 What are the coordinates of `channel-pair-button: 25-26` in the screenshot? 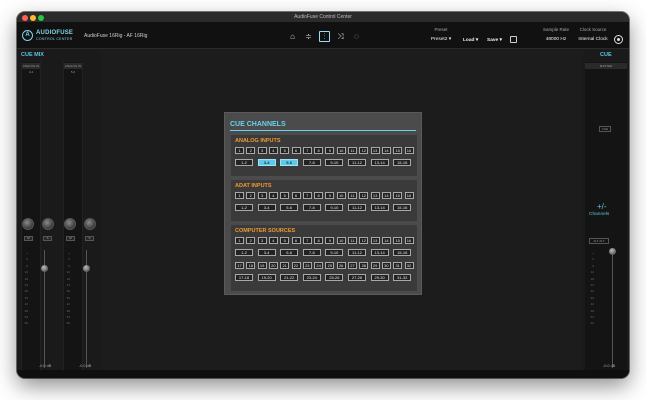 It's located at (334, 277).